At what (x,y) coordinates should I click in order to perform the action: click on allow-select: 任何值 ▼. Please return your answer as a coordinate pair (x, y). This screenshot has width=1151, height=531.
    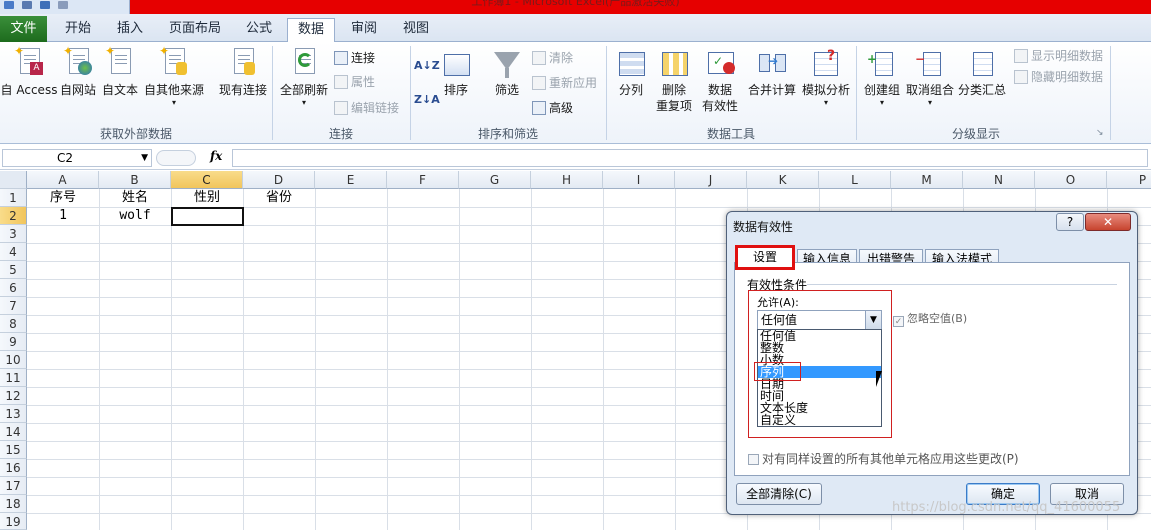
    Looking at the image, I should click on (819, 320).